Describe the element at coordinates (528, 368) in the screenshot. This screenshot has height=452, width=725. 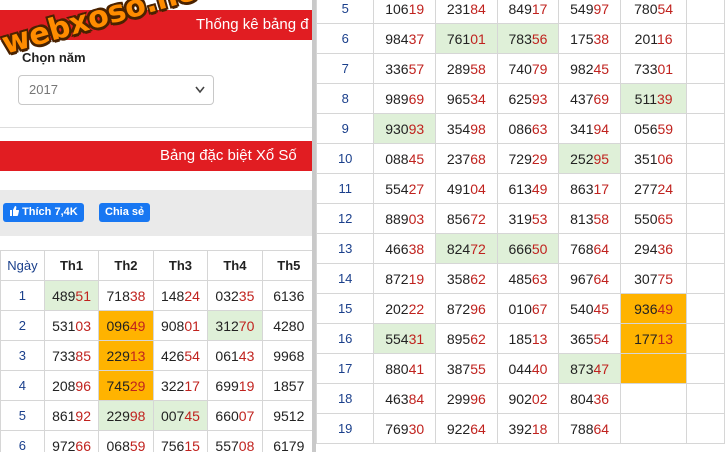
I see `result-cell: 04440` at that location.